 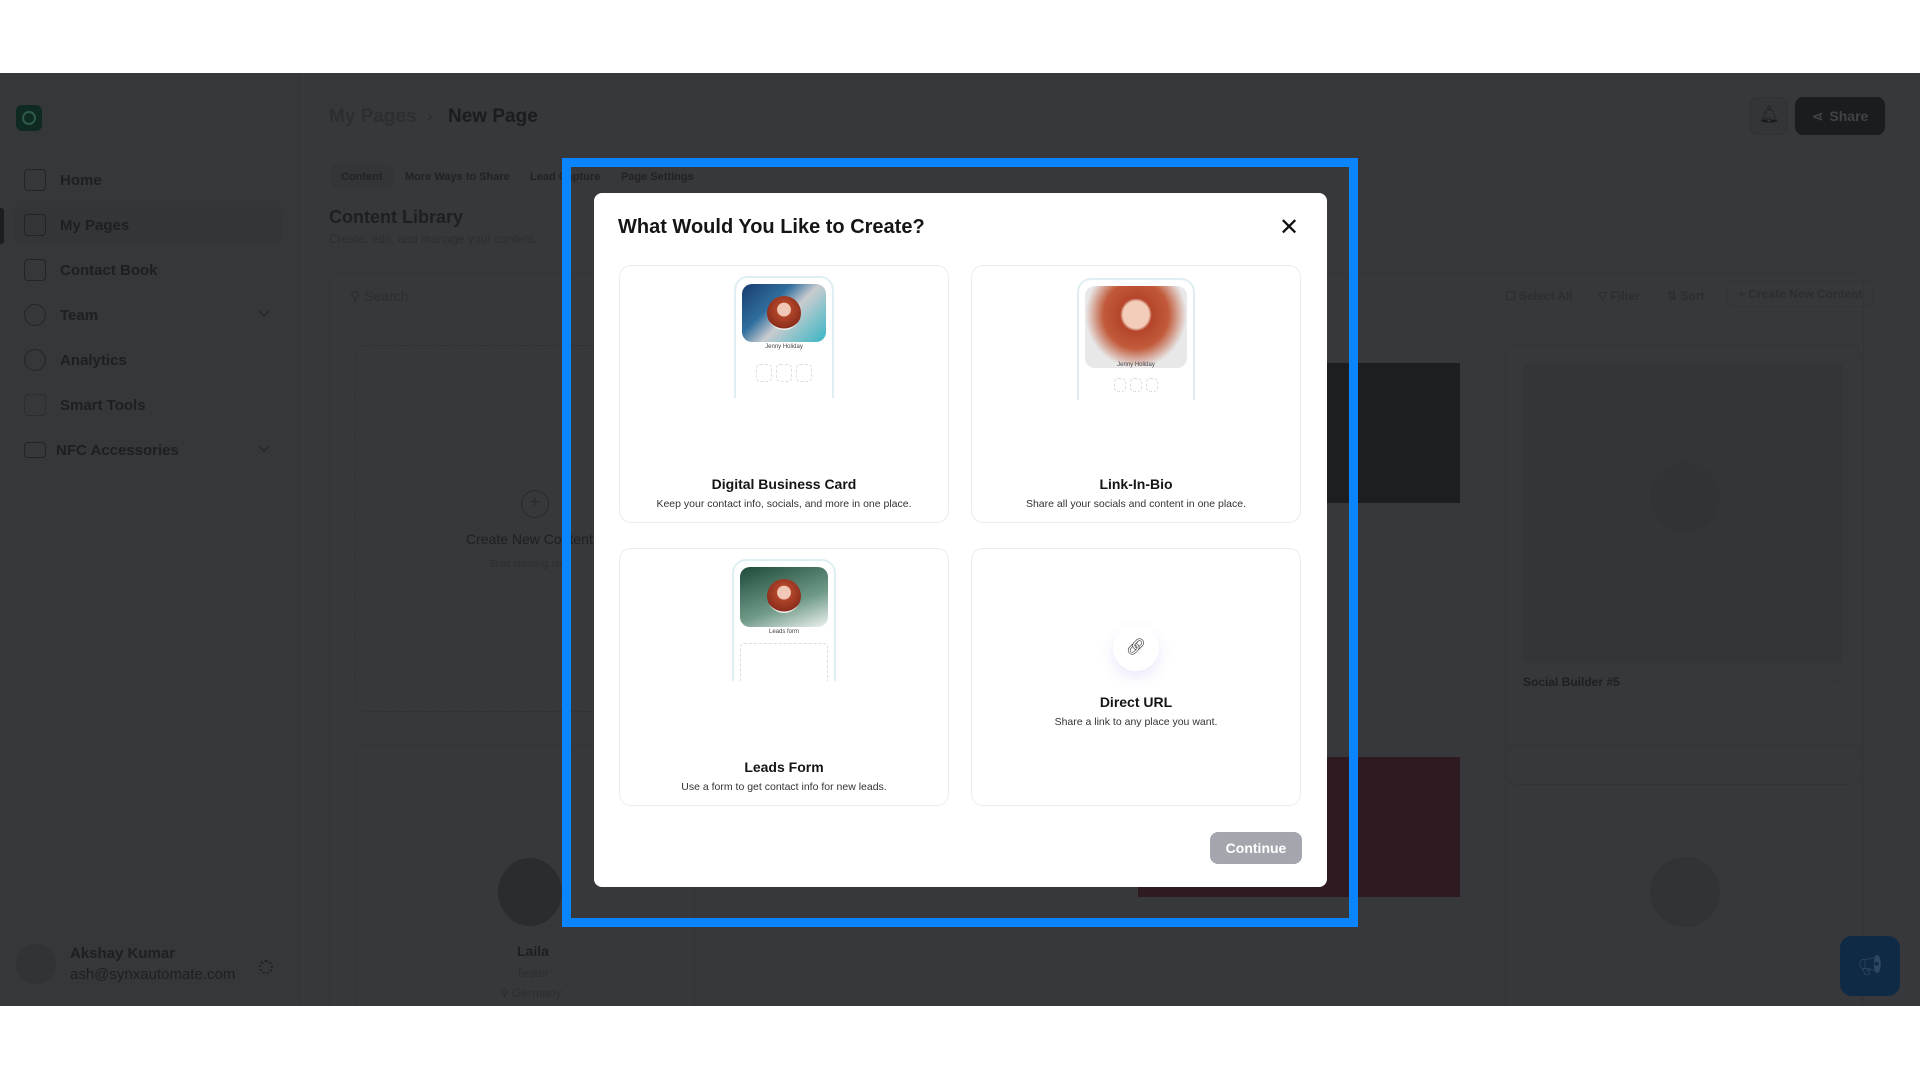 I want to click on home-icon, so click(x=35, y=180).